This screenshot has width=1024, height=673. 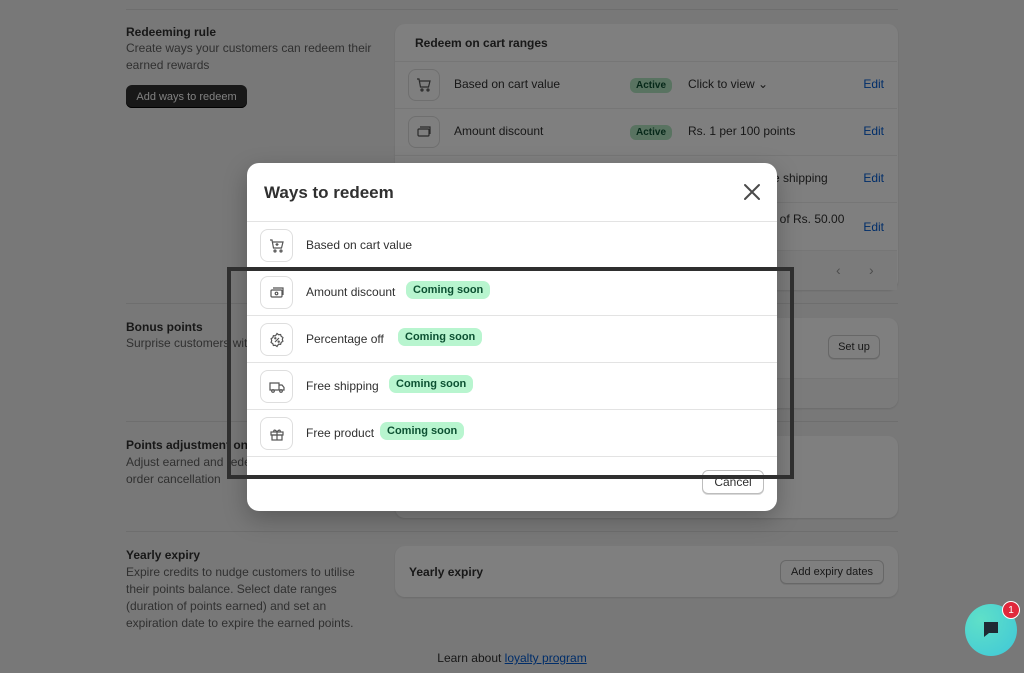 What do you see at coordinates (359, 245) in the screenshot?
I see `option-label: Based on cart value` at bounding box center [359, 245].